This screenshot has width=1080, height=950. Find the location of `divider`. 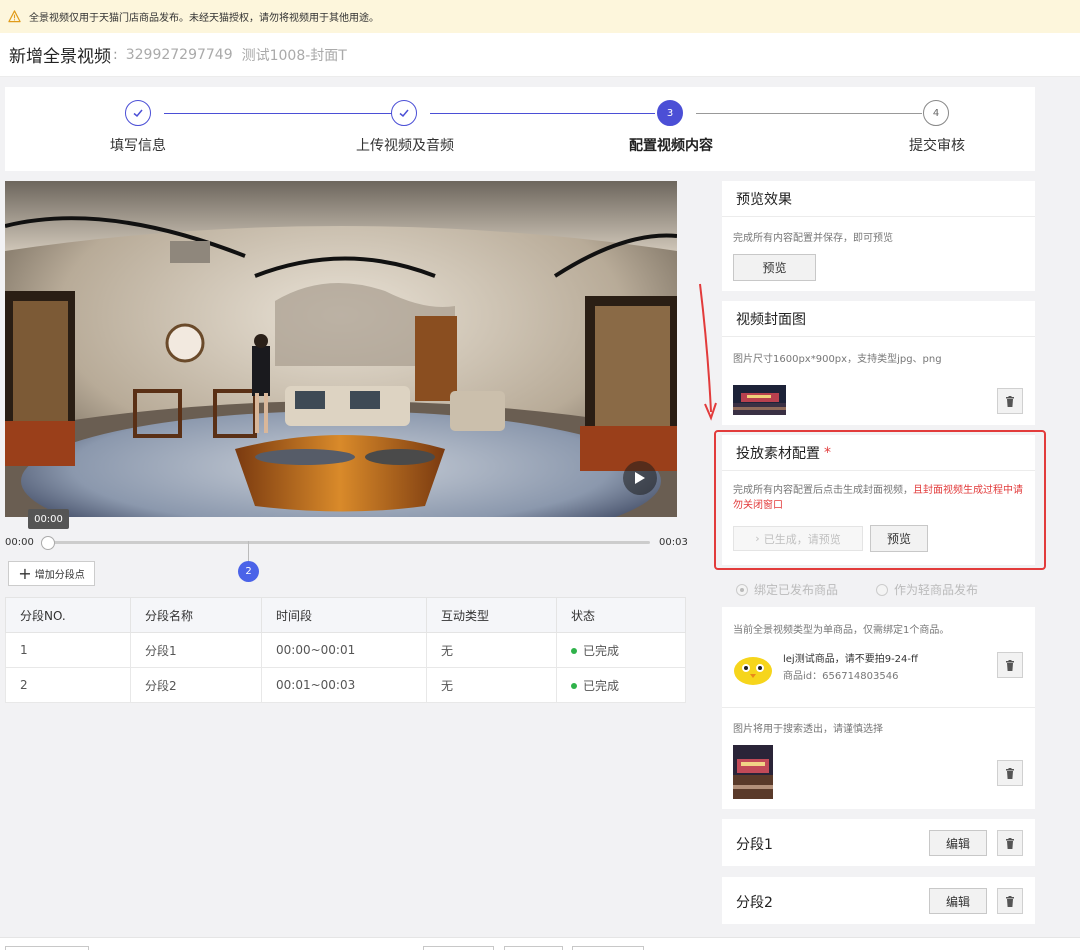

divider is located at coordinates (878, 707).